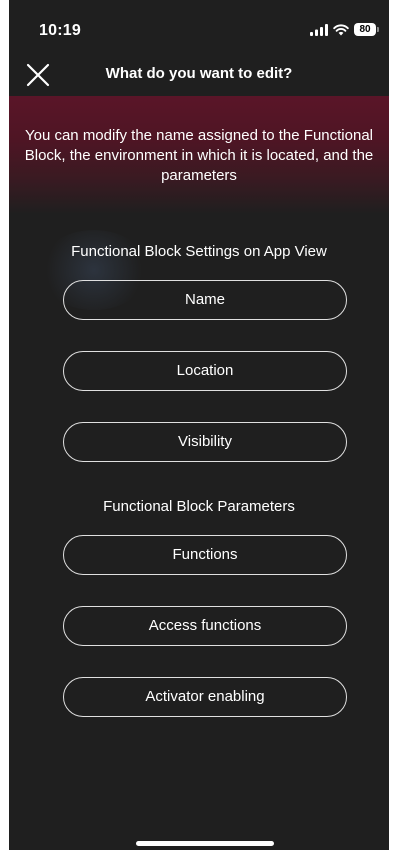 Image resolution: width=398 pixels, height=850 pixels. I want to click on functions-button: Functions, so click(205, 555).